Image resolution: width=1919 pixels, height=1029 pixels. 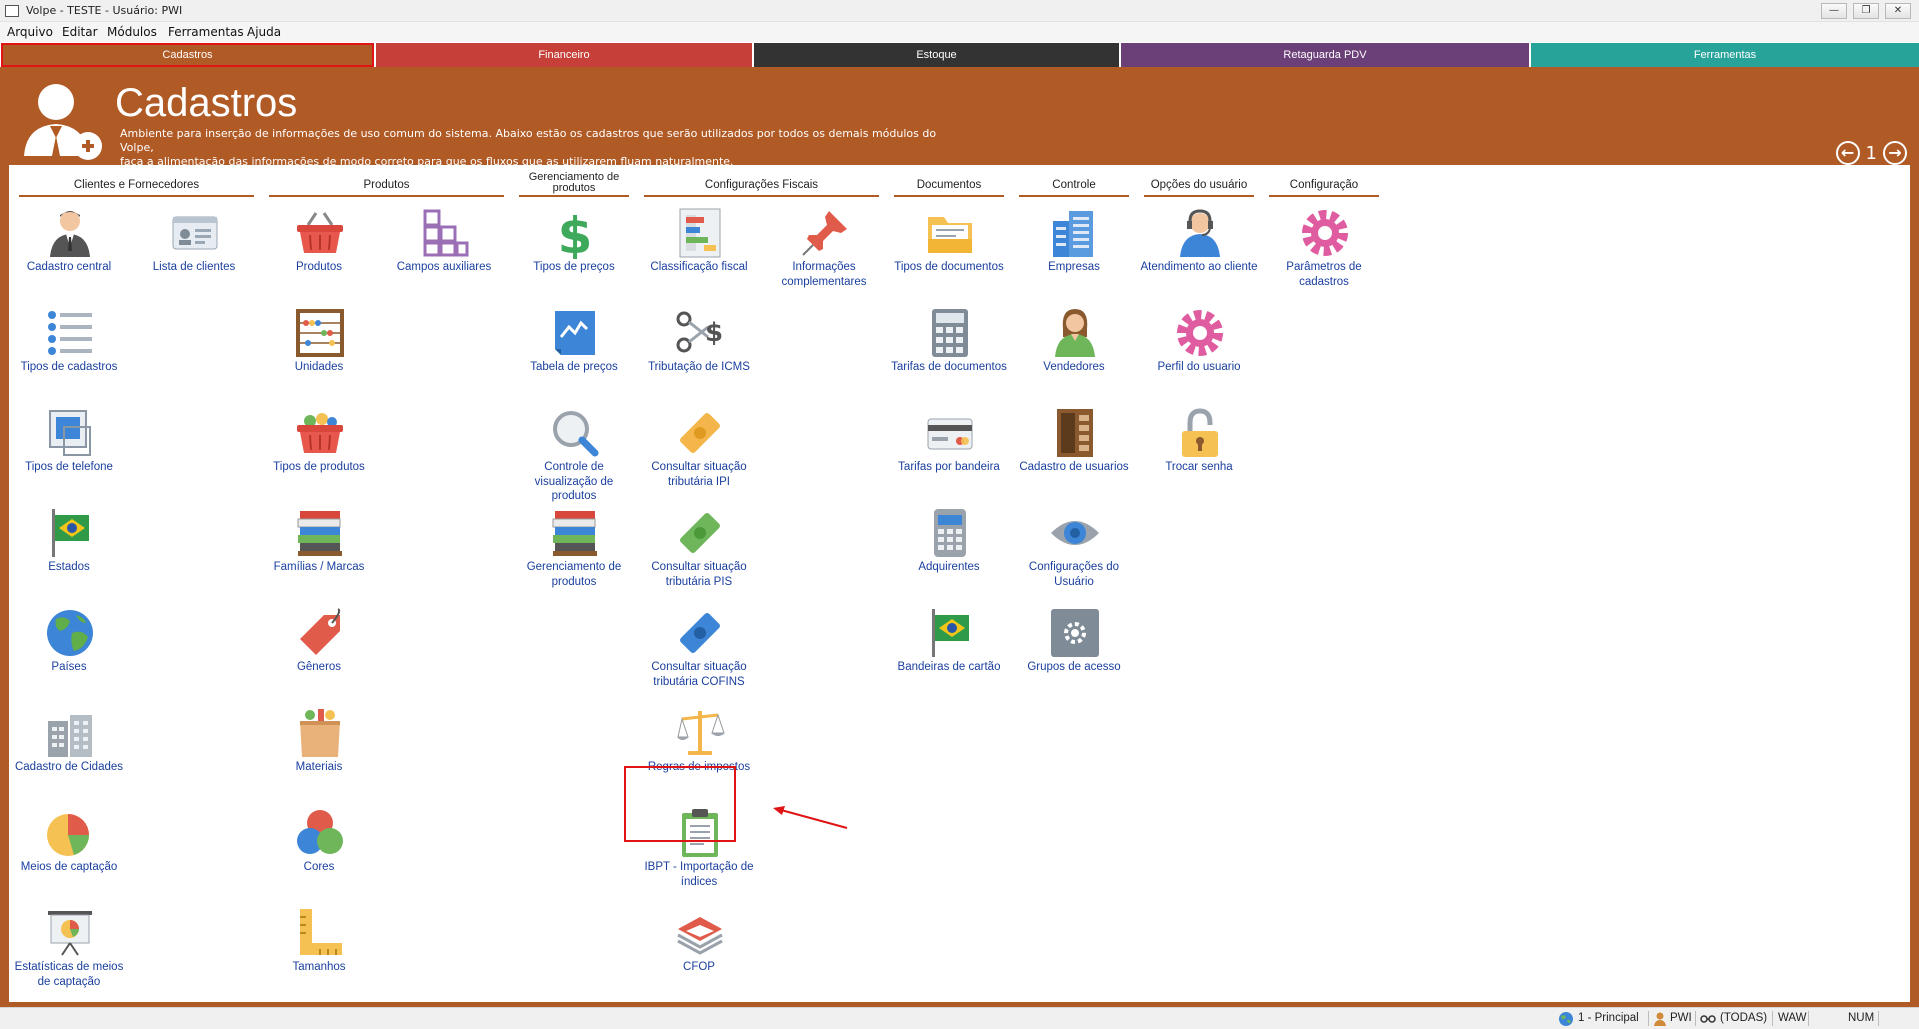 I want to click on tile-adquirentes: Adquirentes, so click(x=949, y=556).